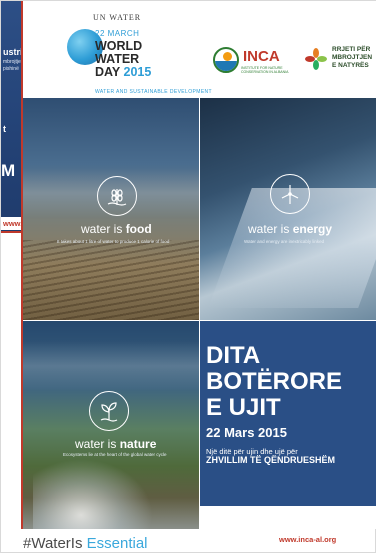 The width and height of the screenshot is (376, 553). I want to click on headline-line-1: DITA, so click(233, 355).